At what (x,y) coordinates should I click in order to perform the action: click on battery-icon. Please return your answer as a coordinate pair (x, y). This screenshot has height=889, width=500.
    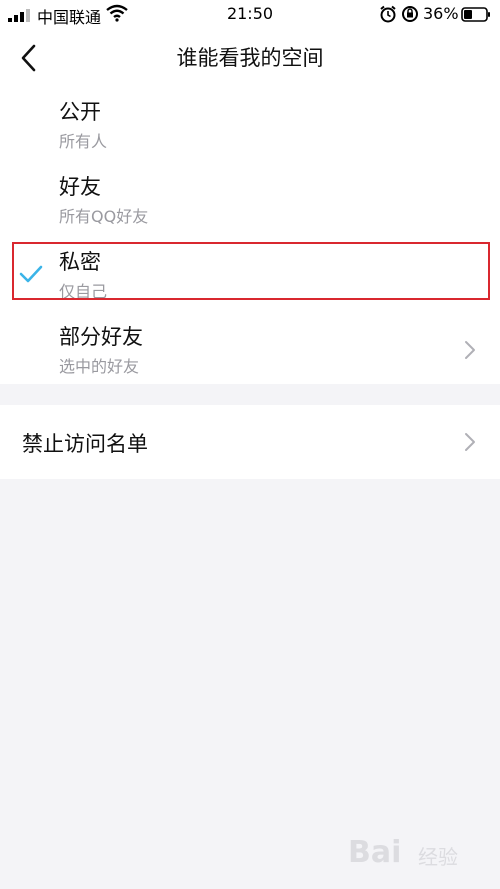
    Looking at the image, I should click on (475, 14).